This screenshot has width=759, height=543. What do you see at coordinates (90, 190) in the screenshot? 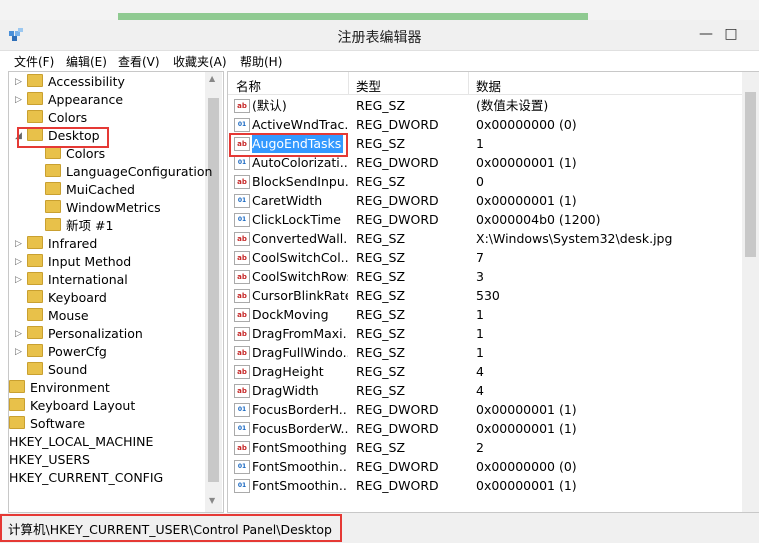
I see `tree-item: MuiCached` at bounding box center [90, 190].